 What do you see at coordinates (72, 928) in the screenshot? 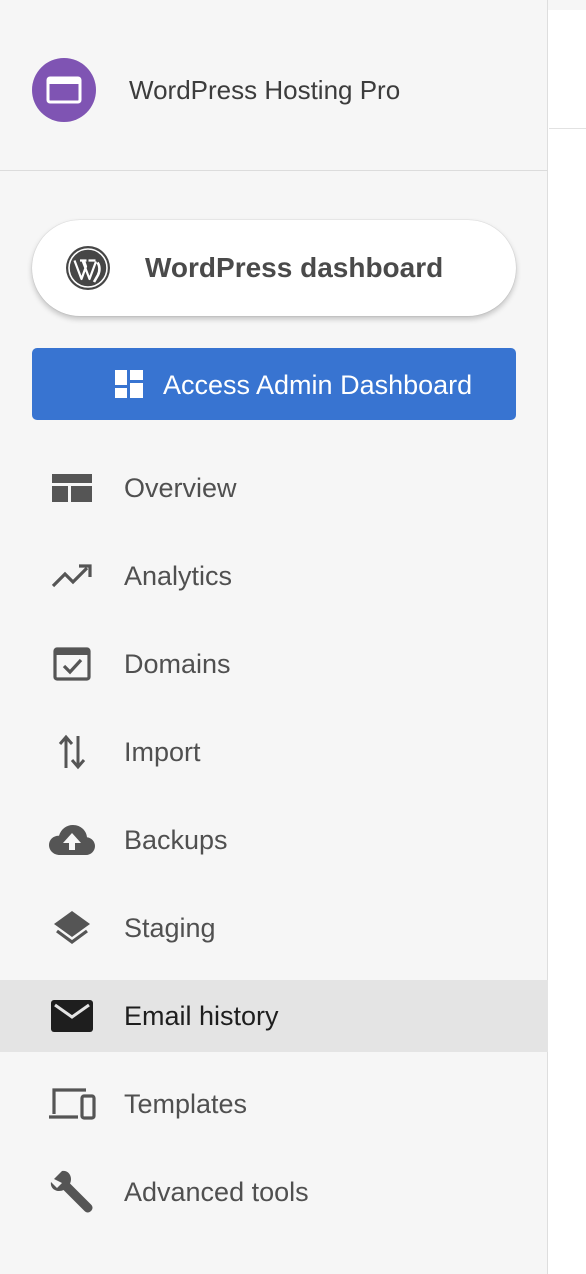
I see `layers-icon` at bounding box center [72, 928].